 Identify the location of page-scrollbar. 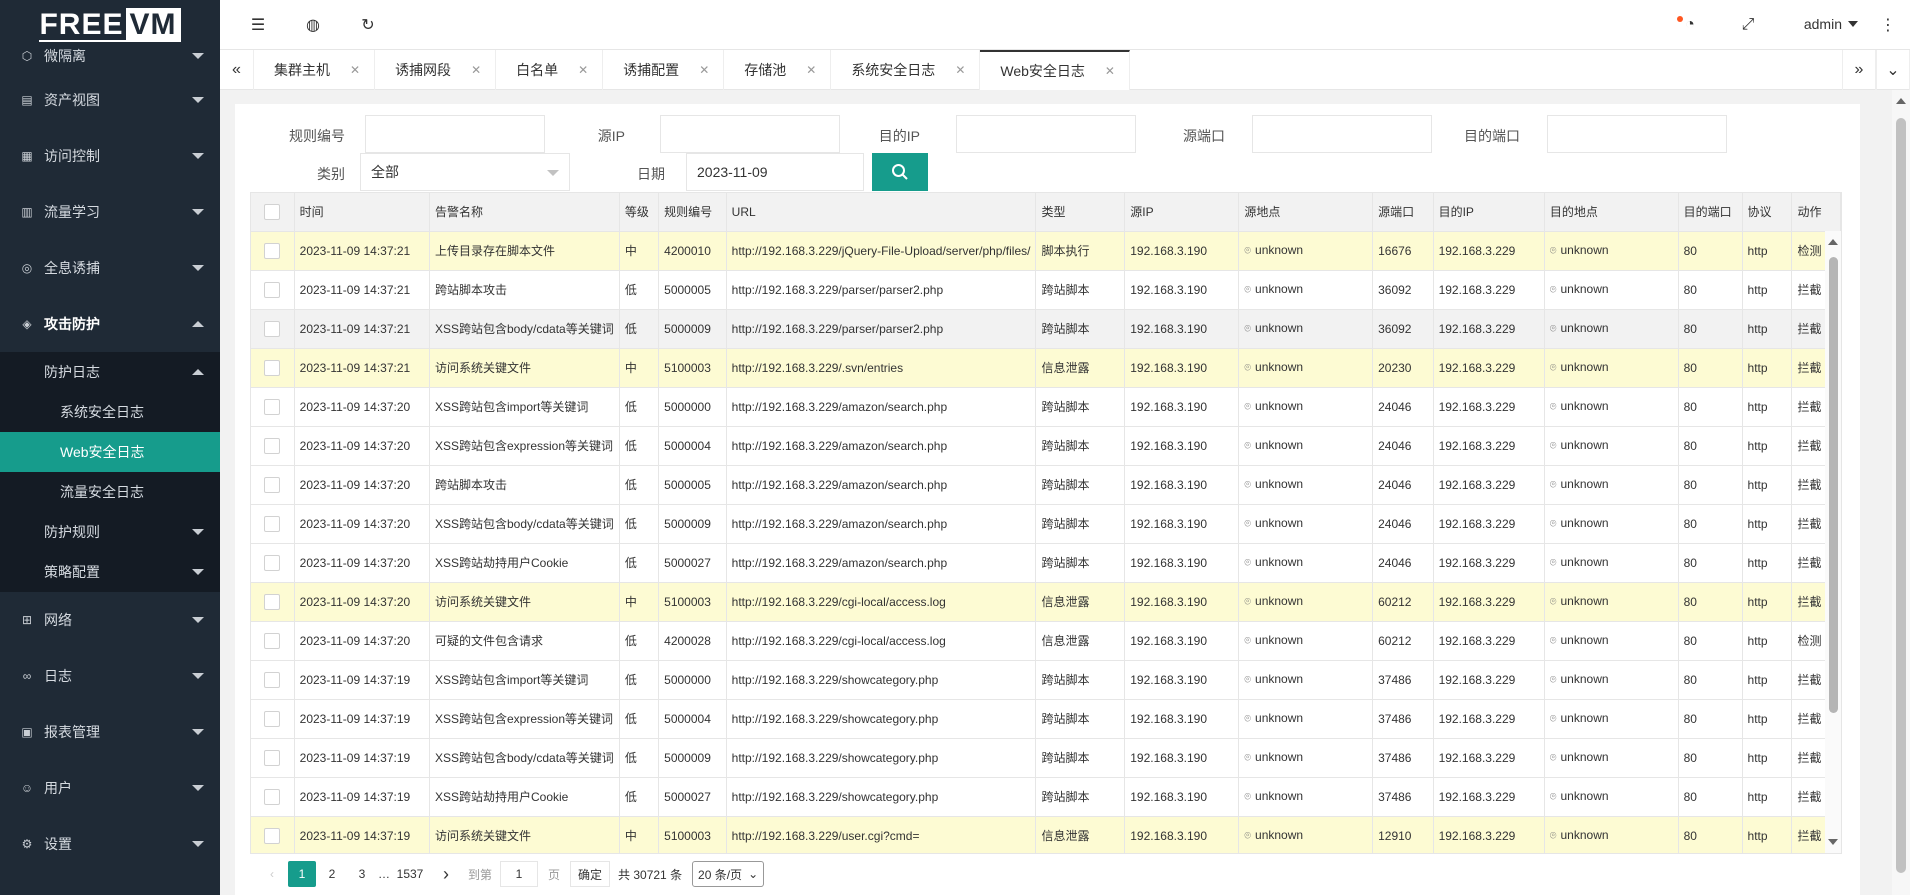
(1901, 492).